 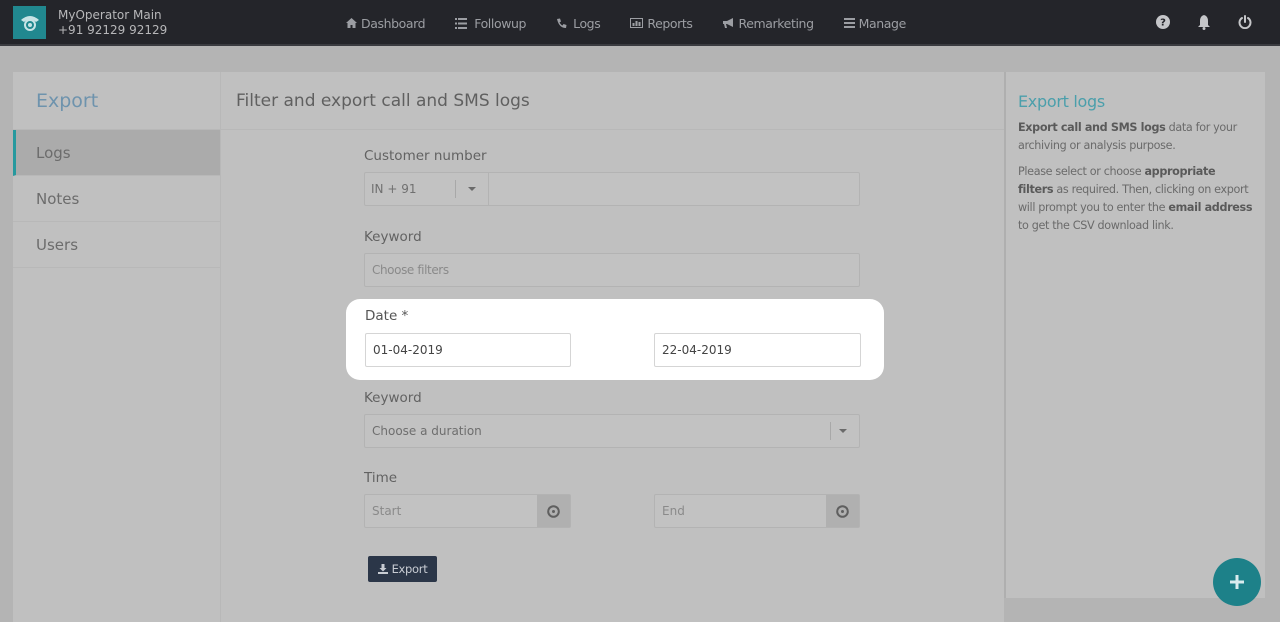 What do you see at coordinates (381, 478) in the screenshot?
I see `time-label: Time` at bounding box center [381, 478].